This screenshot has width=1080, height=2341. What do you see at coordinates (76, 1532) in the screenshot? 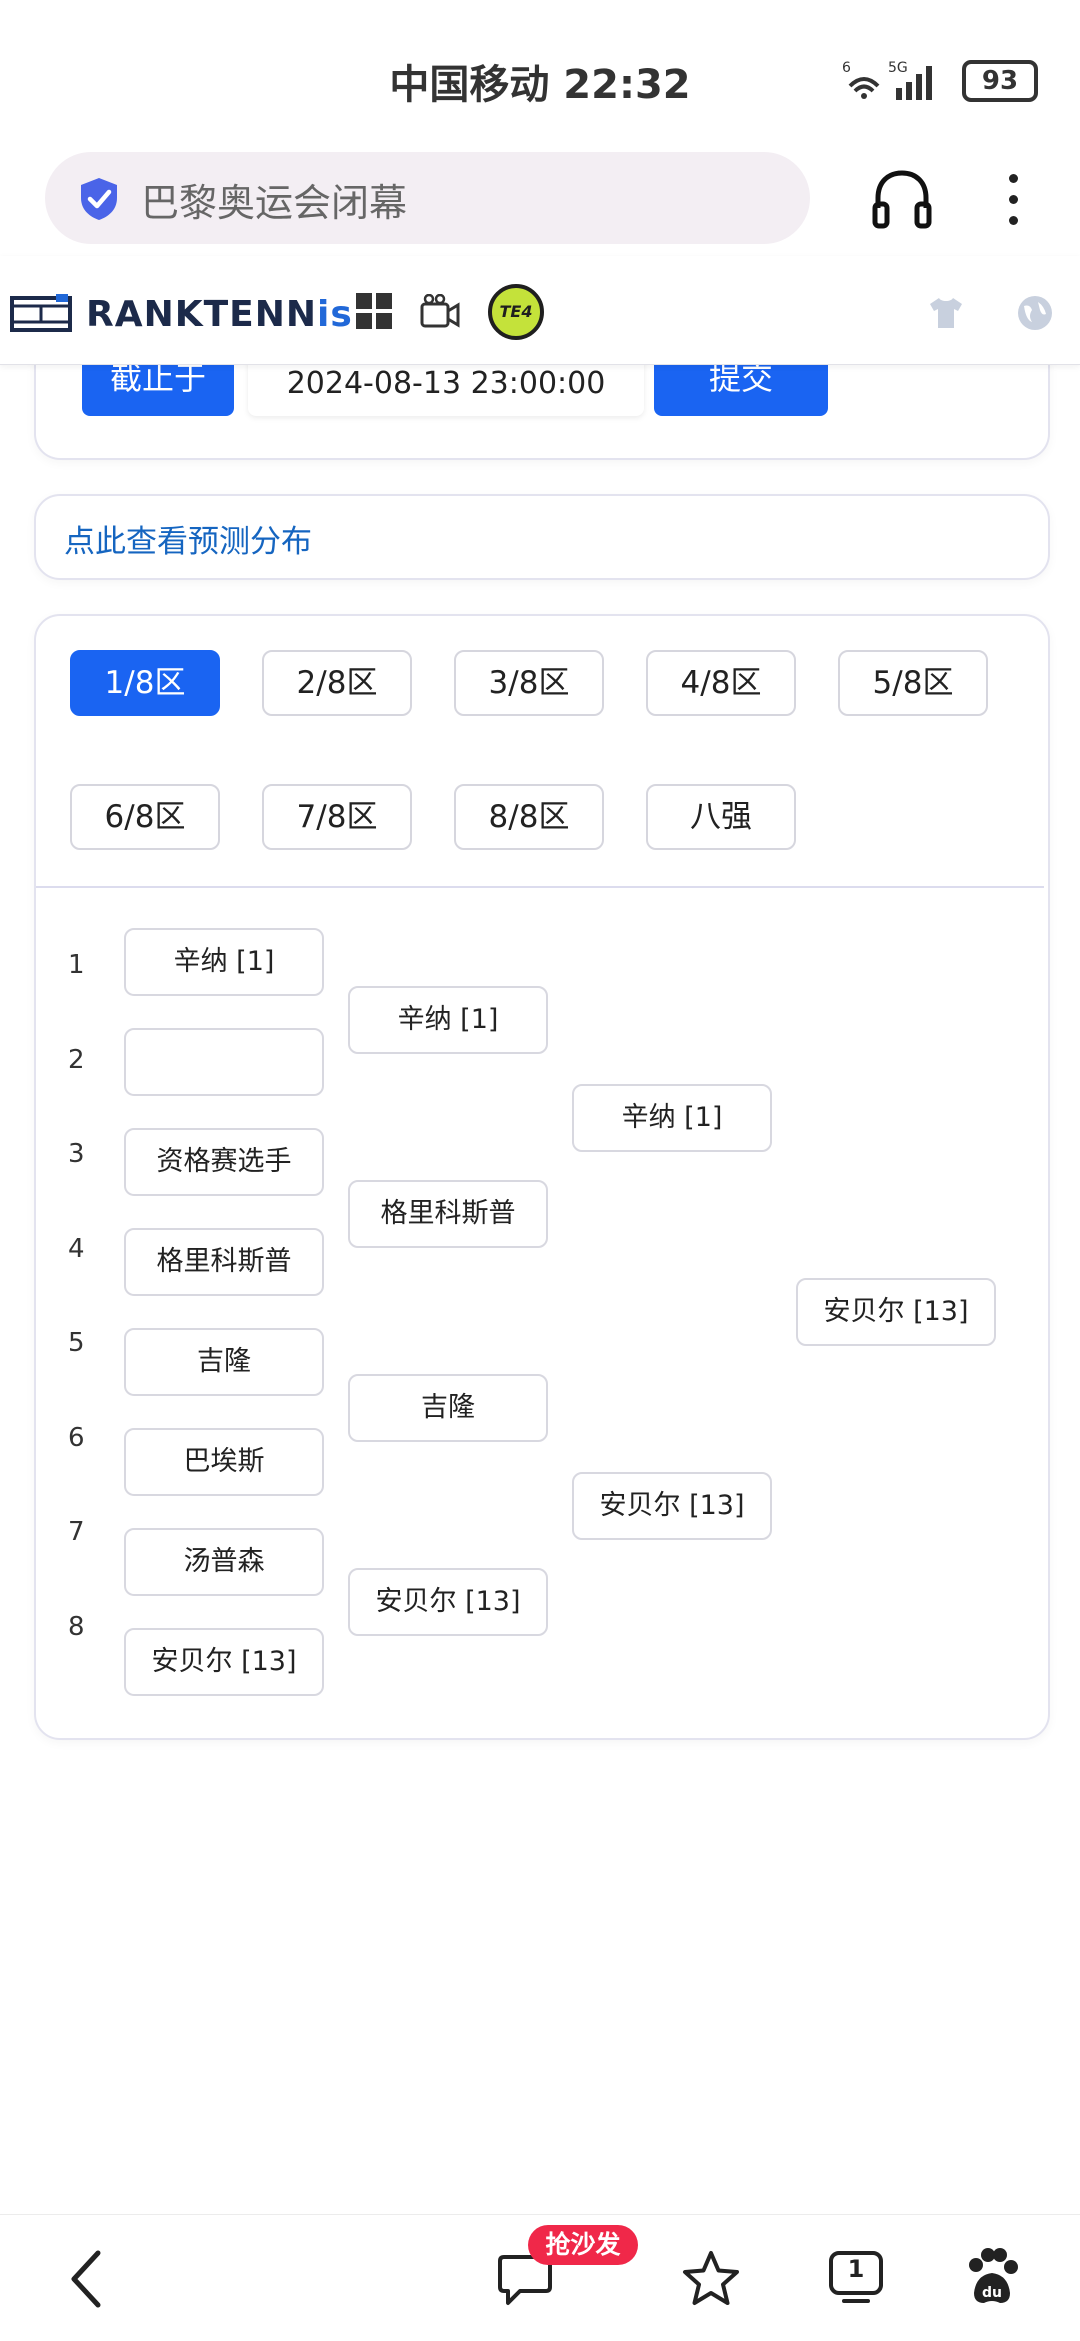
I see `seed-number: 7` at bounding box center [76, 1532].